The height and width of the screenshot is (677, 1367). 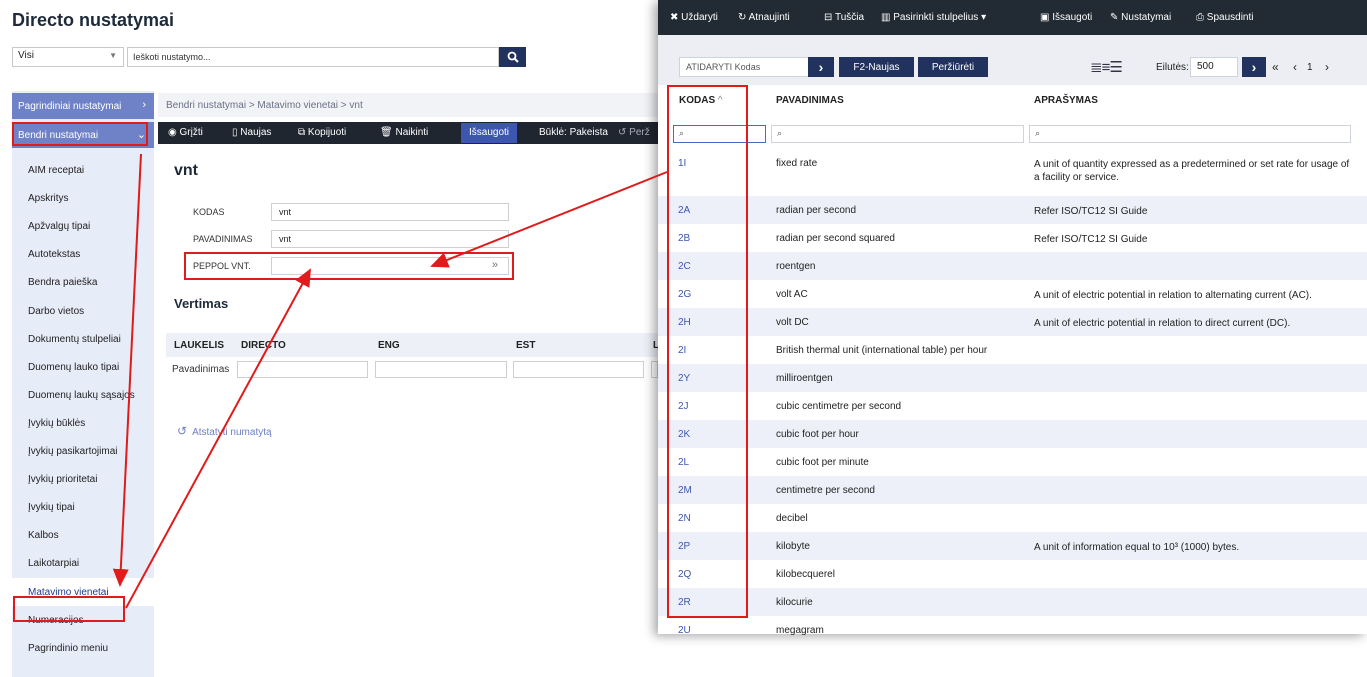 I want to click on sidebar-item: Kalbos, so click(x=83, y=535).